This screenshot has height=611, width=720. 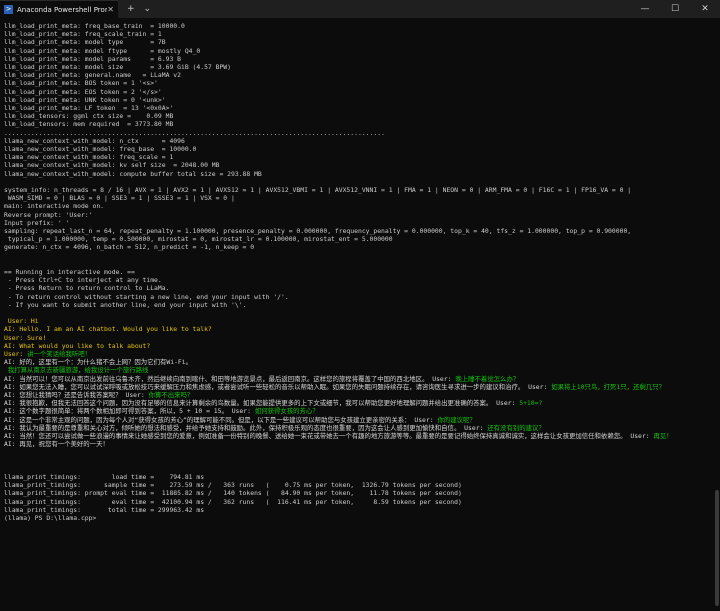 I want to click on terminal-line: (llama) PS D:\llama.cpp>, so click(x=50, y=518).